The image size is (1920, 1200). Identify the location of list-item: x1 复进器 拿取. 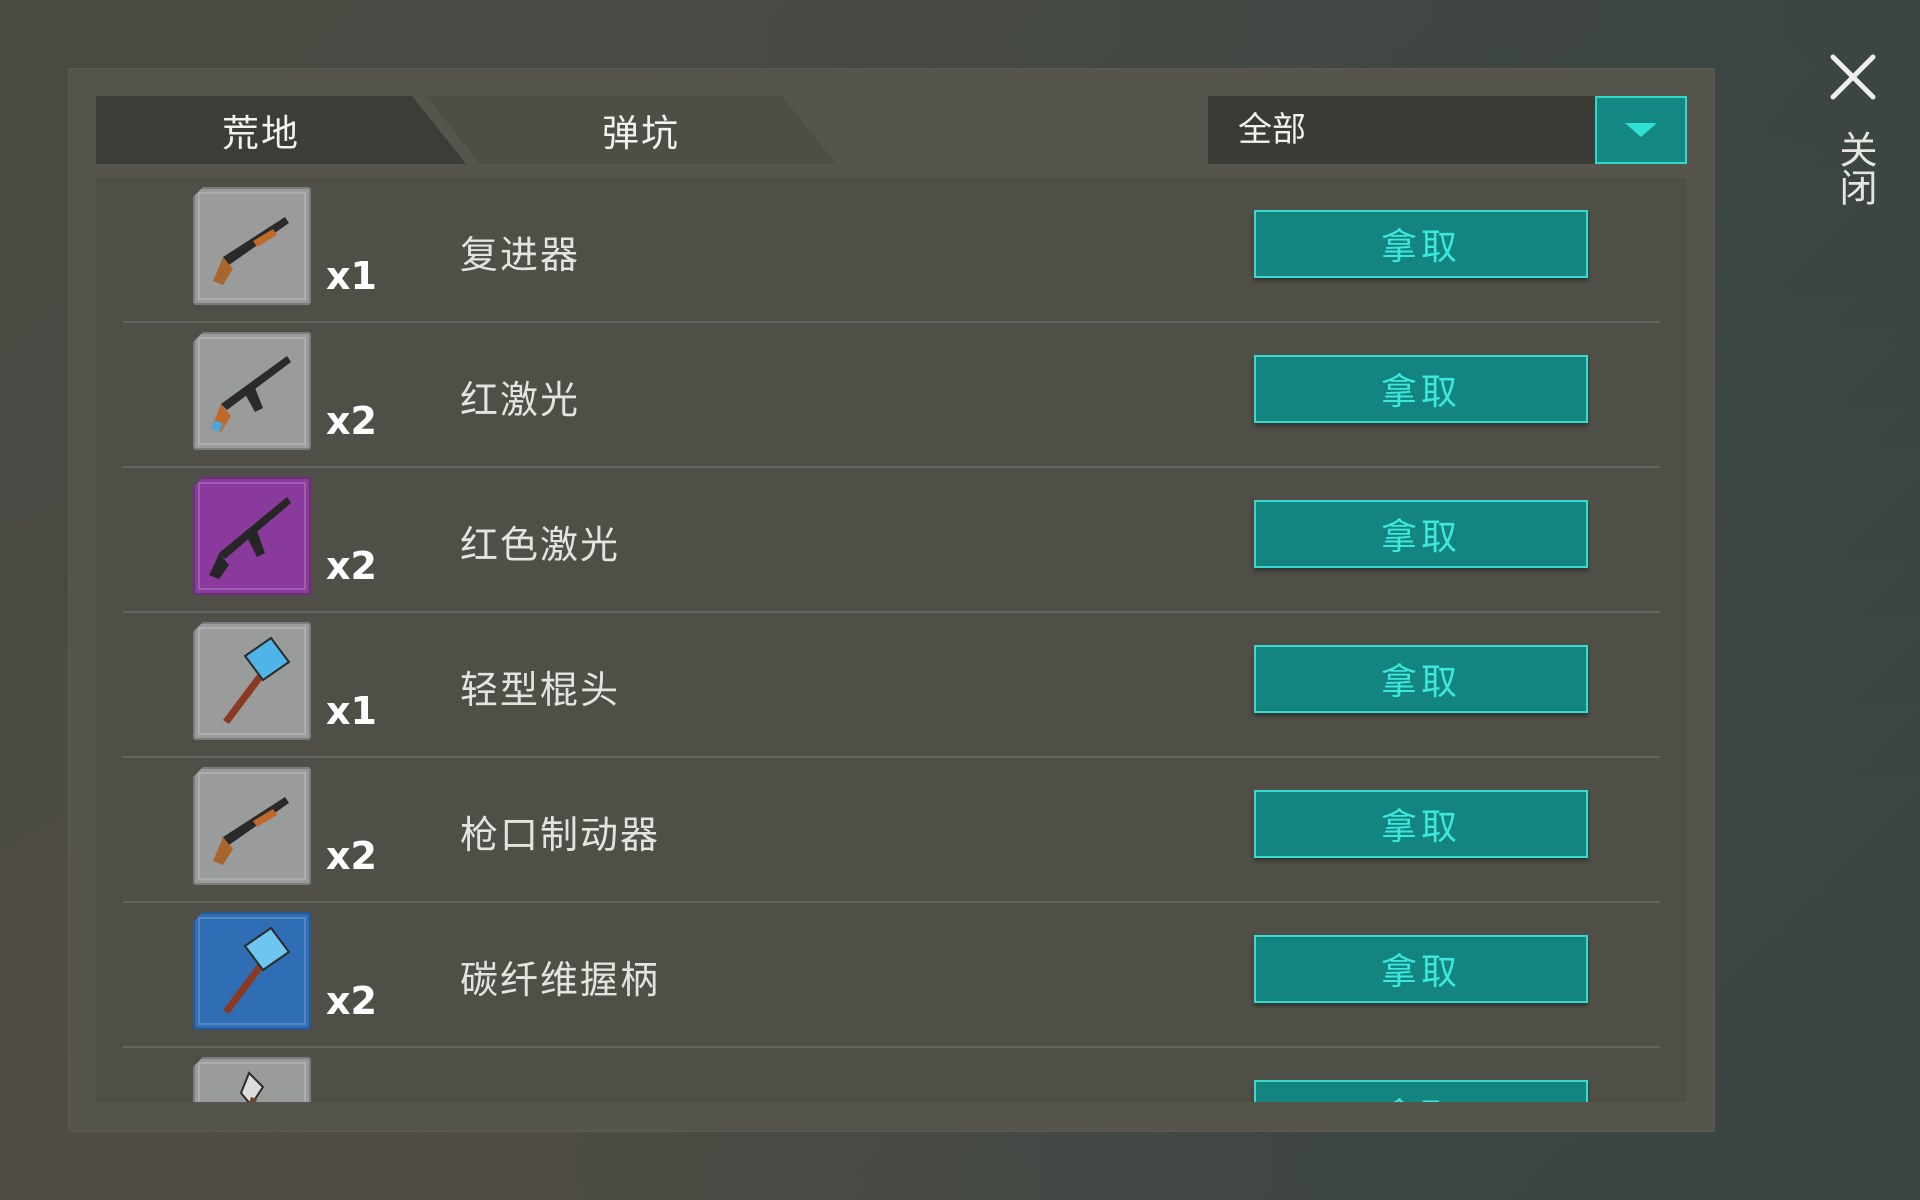
(891, 250).